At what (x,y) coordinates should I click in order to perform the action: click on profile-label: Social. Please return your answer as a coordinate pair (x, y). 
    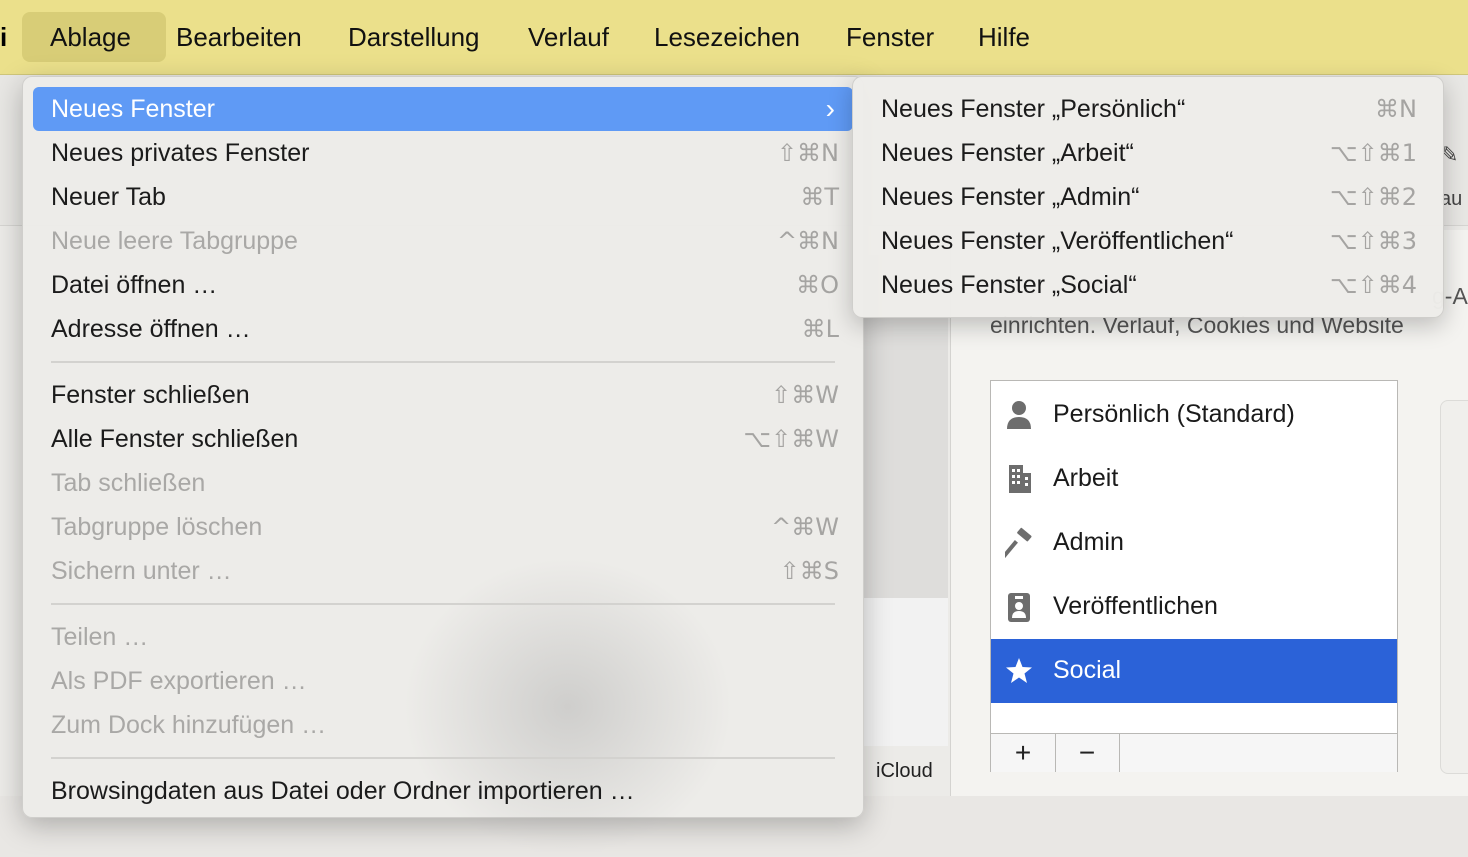
    Looking at the image, I should click on (1087, 670).